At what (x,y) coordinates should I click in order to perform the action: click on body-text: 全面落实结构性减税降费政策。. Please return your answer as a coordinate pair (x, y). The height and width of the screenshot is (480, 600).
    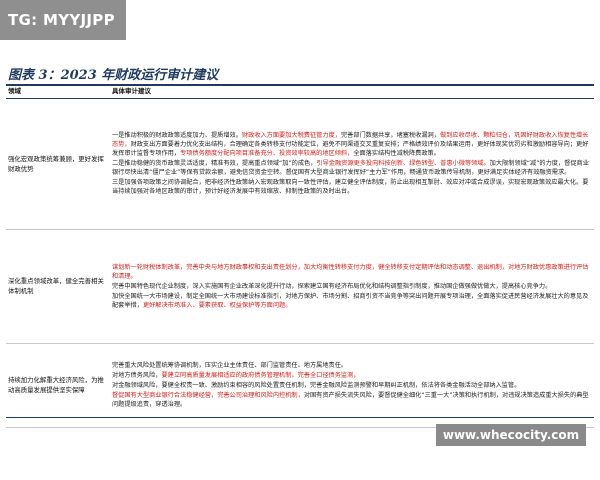
    Looking at the image, I should click on (396, 153).